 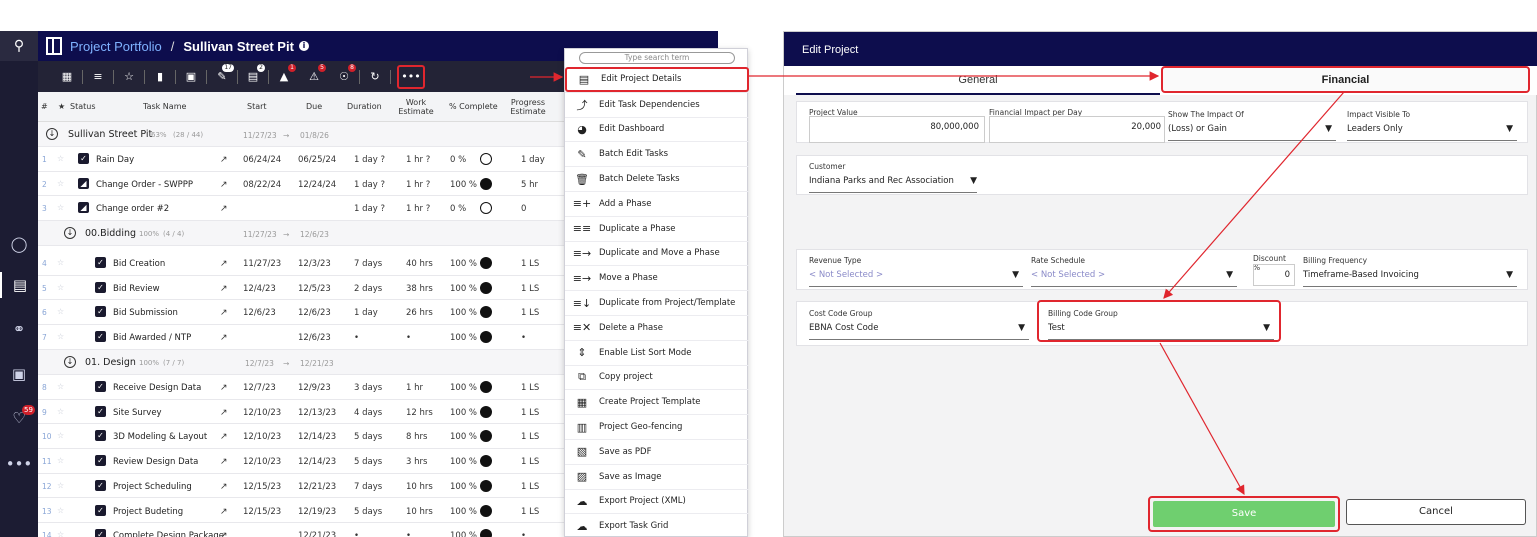 I want to click on menu-item-enable-list-sort-mode: ⇕ Enable List Sort Mode, so click(x=657, y=352).